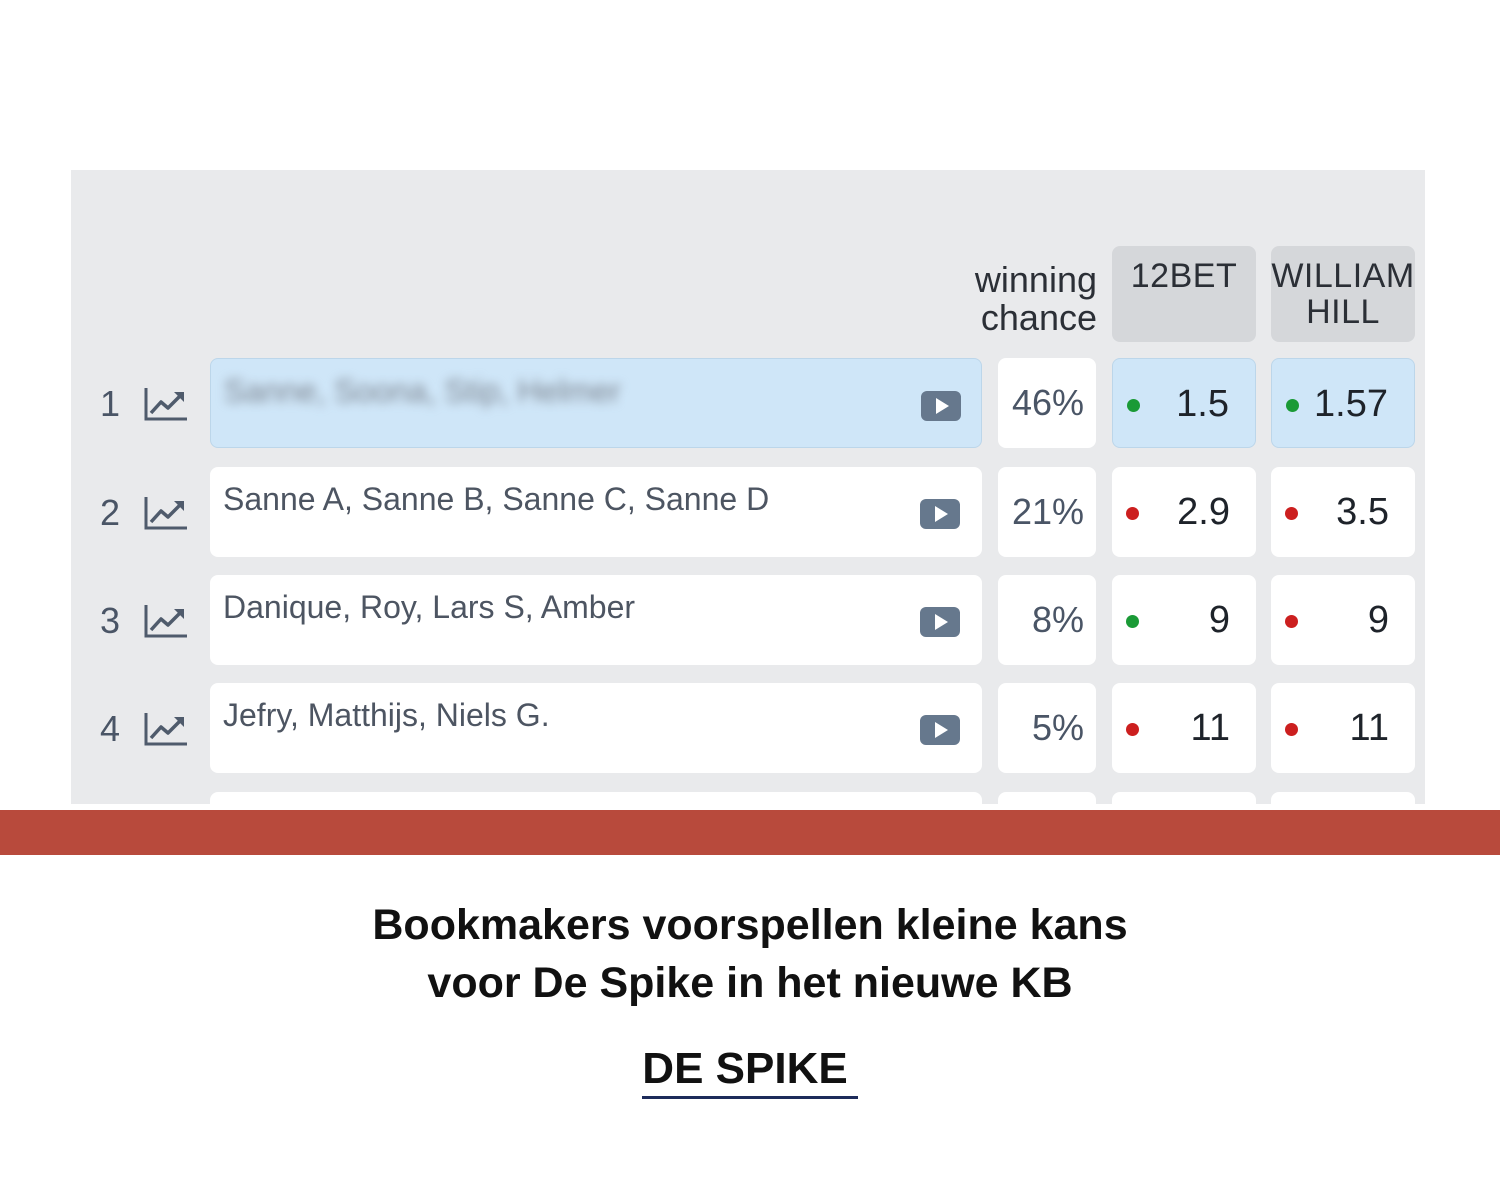  I want to click on odds-cell-william-hill: 9, so click(1343, 620).